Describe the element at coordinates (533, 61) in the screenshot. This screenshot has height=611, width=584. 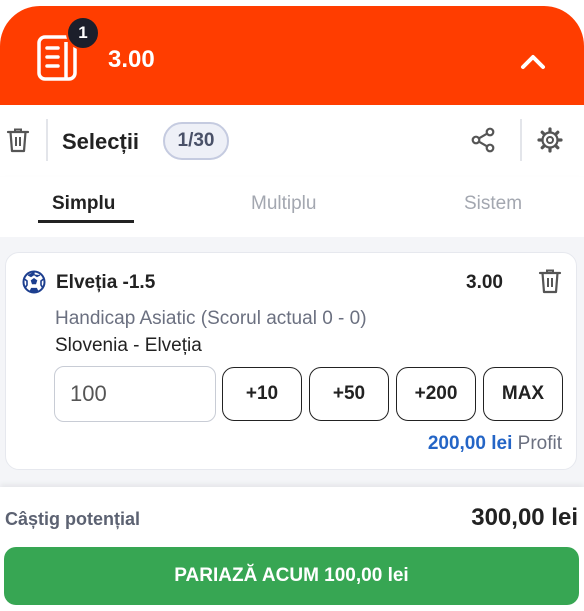
I see `chevron-up-icon` at that location.